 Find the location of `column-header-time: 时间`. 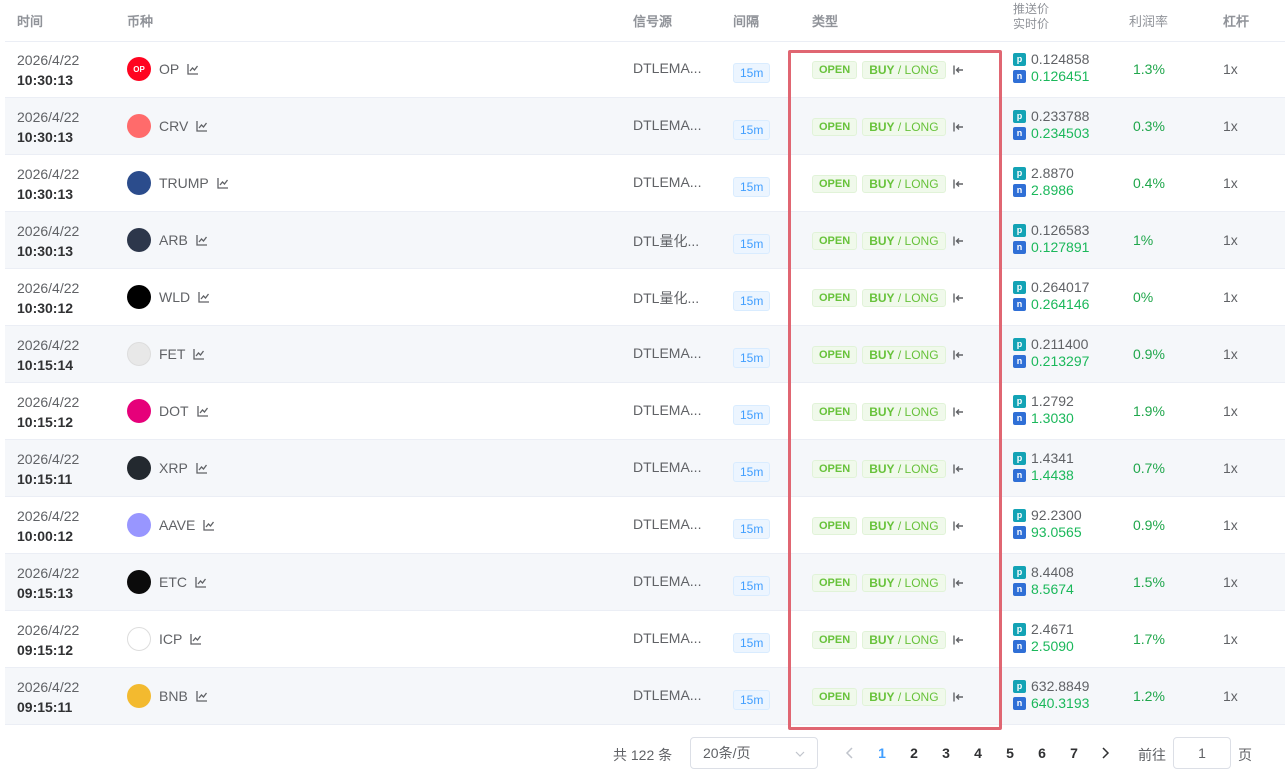

column-header-time: 时间 is located at coordinates (30, 20).